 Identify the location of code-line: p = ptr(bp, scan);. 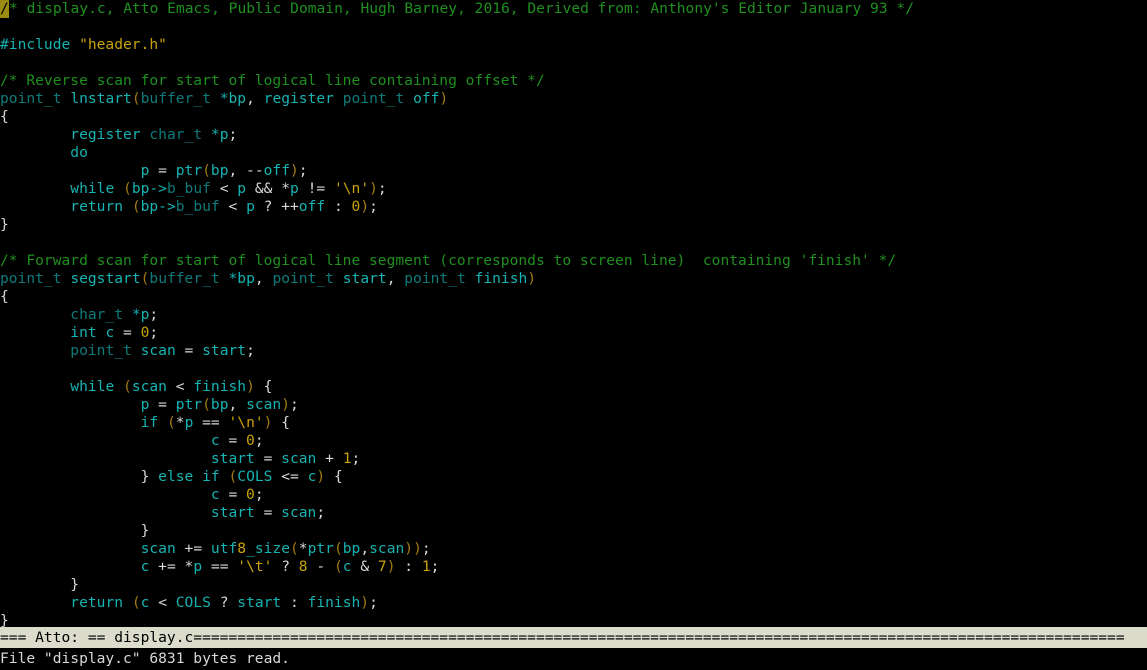
(573, 405).